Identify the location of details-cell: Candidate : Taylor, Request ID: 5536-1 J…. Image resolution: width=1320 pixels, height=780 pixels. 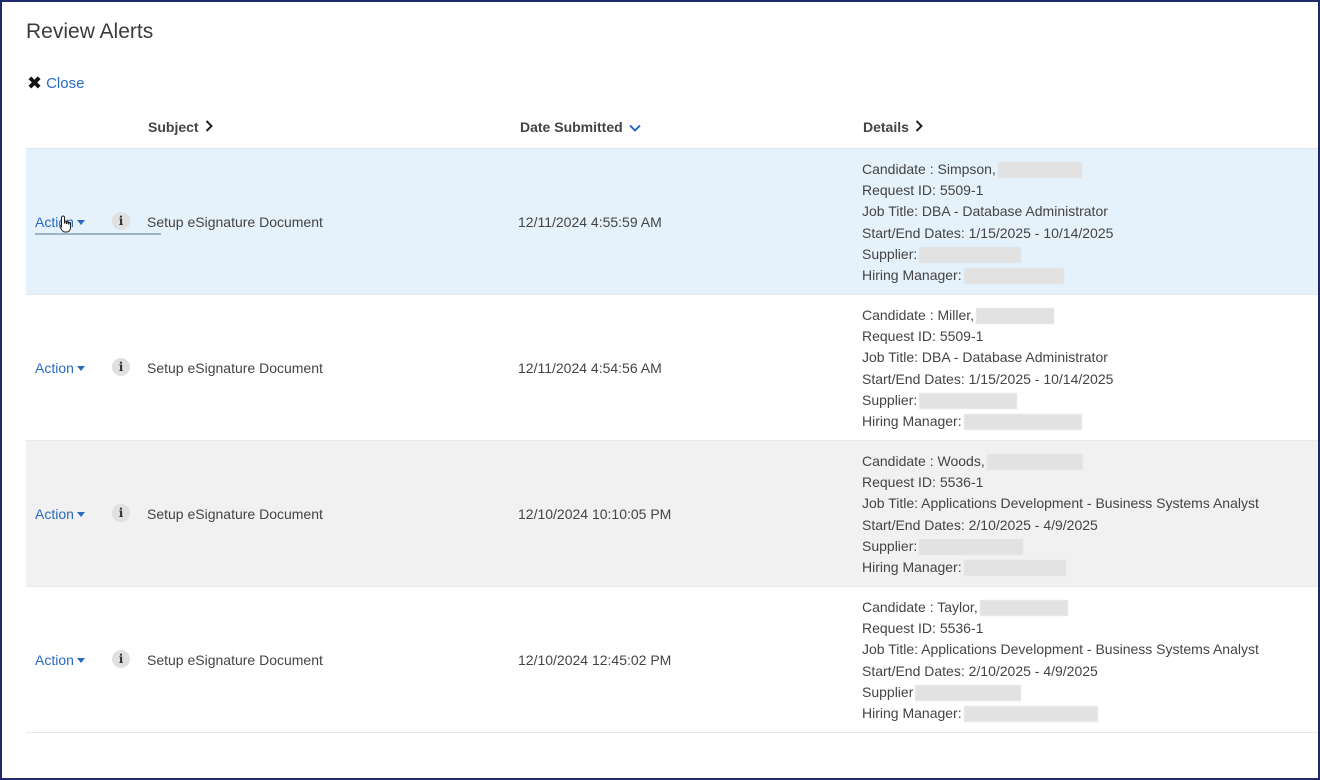
(1060, 660).